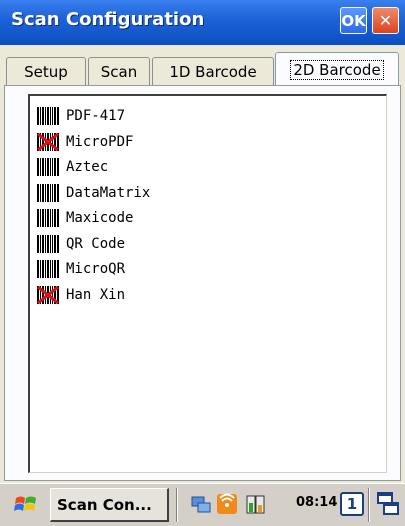  I want to click on list-item: Aztec, so click(72, 167).